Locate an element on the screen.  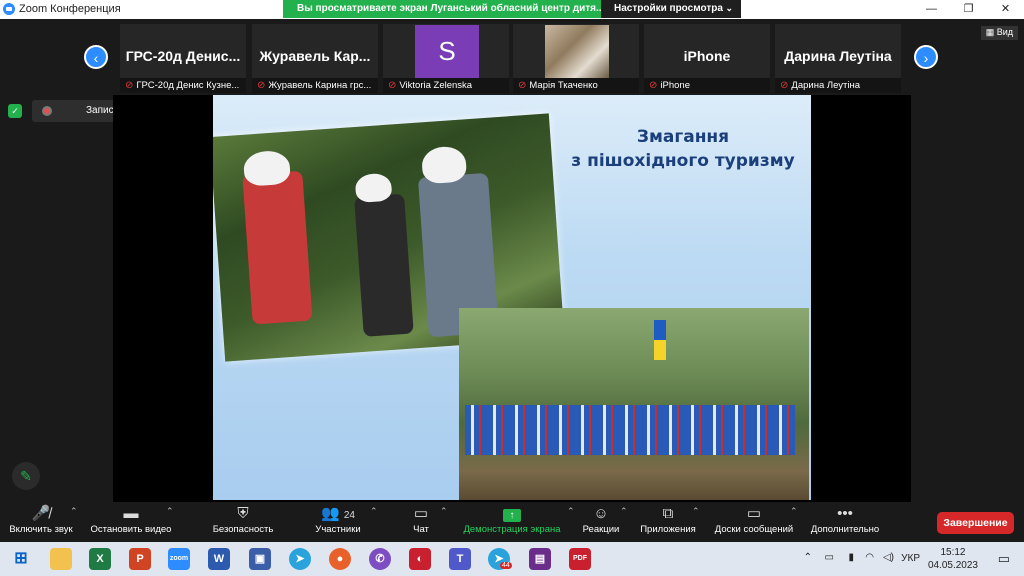
viber-icon: ✆ is located at coordinates (380, 559).